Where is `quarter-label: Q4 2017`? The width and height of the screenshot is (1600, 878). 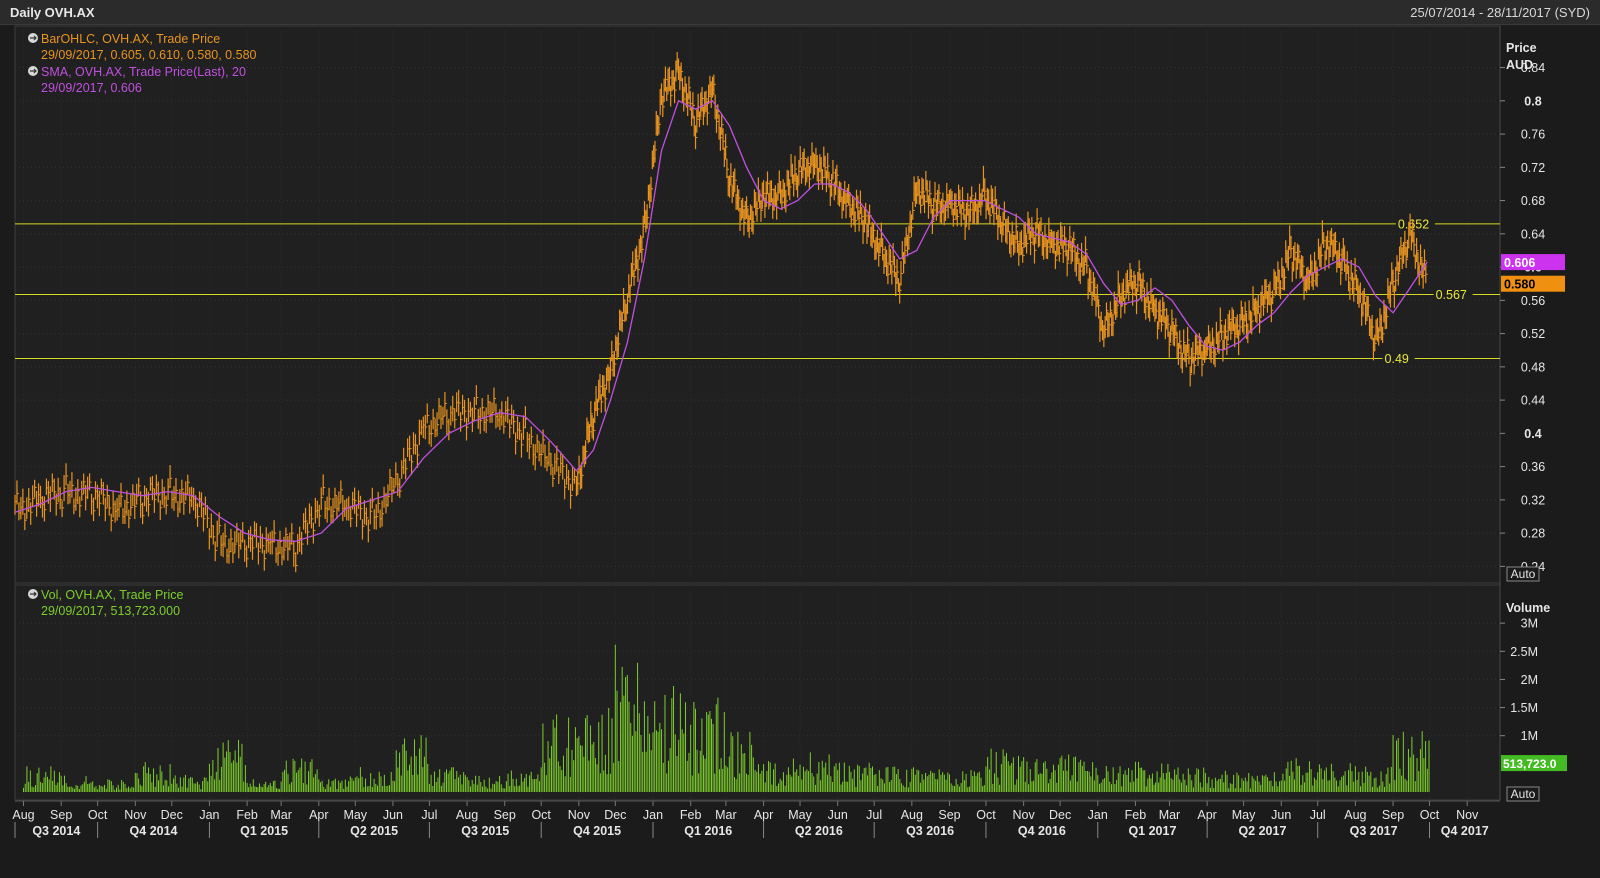 quarter-label: Q4 2017 is located at coordinates (1465, 831).